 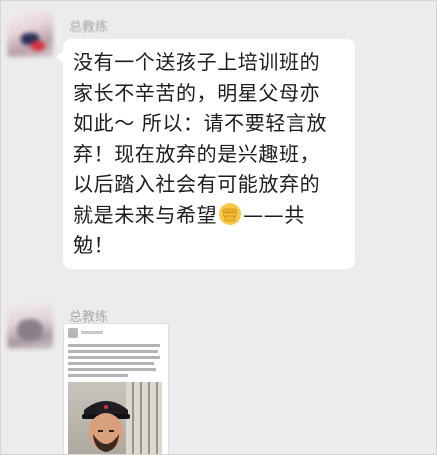 What do you see at coordinates (114, 362) in the screenshot?
I see `post-text` at bounding box center [114, 362].